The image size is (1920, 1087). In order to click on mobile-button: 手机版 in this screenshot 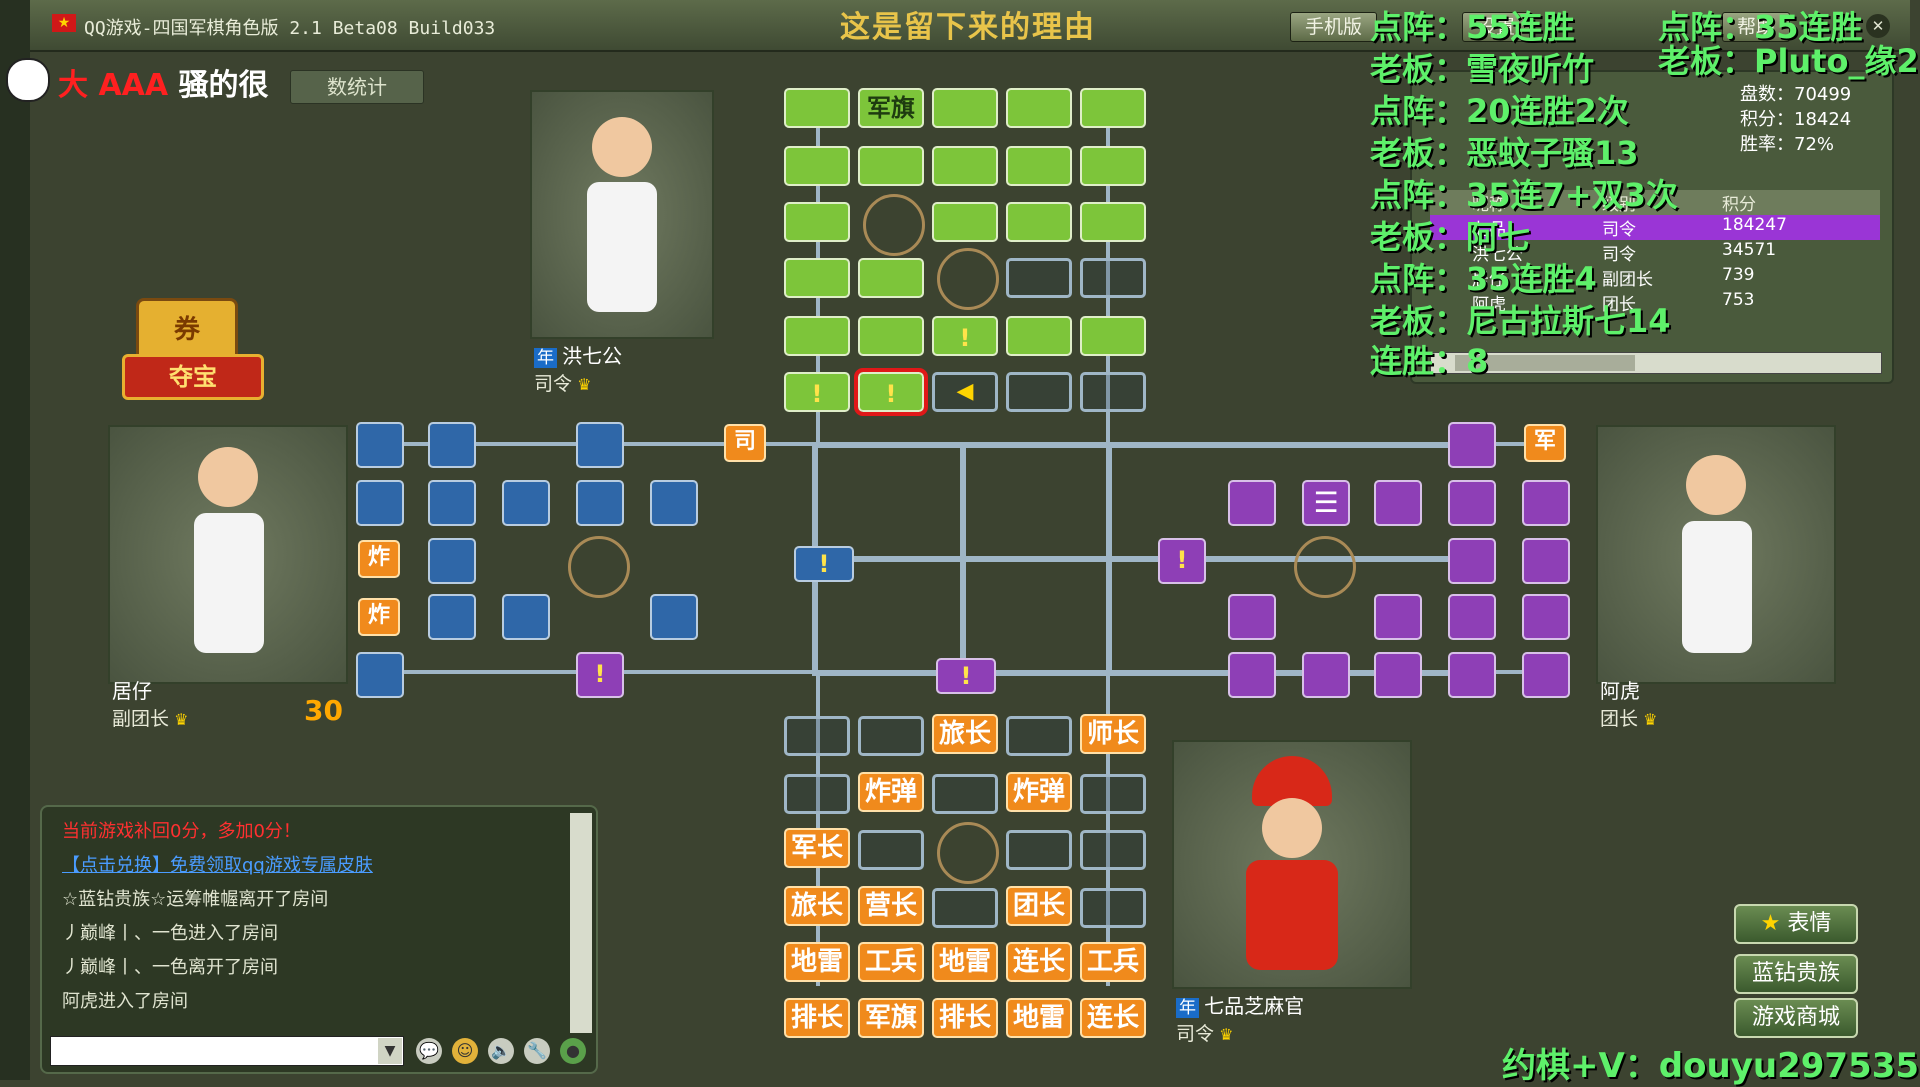, I will do `click(1334, 27)`.